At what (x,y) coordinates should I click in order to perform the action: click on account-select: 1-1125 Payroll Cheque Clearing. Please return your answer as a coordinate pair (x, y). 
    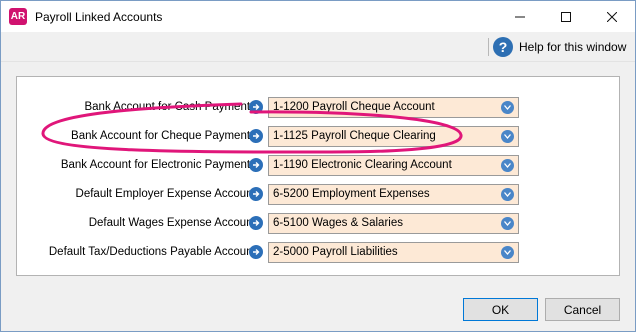
    Looking at the image, I should click on (393, 136).